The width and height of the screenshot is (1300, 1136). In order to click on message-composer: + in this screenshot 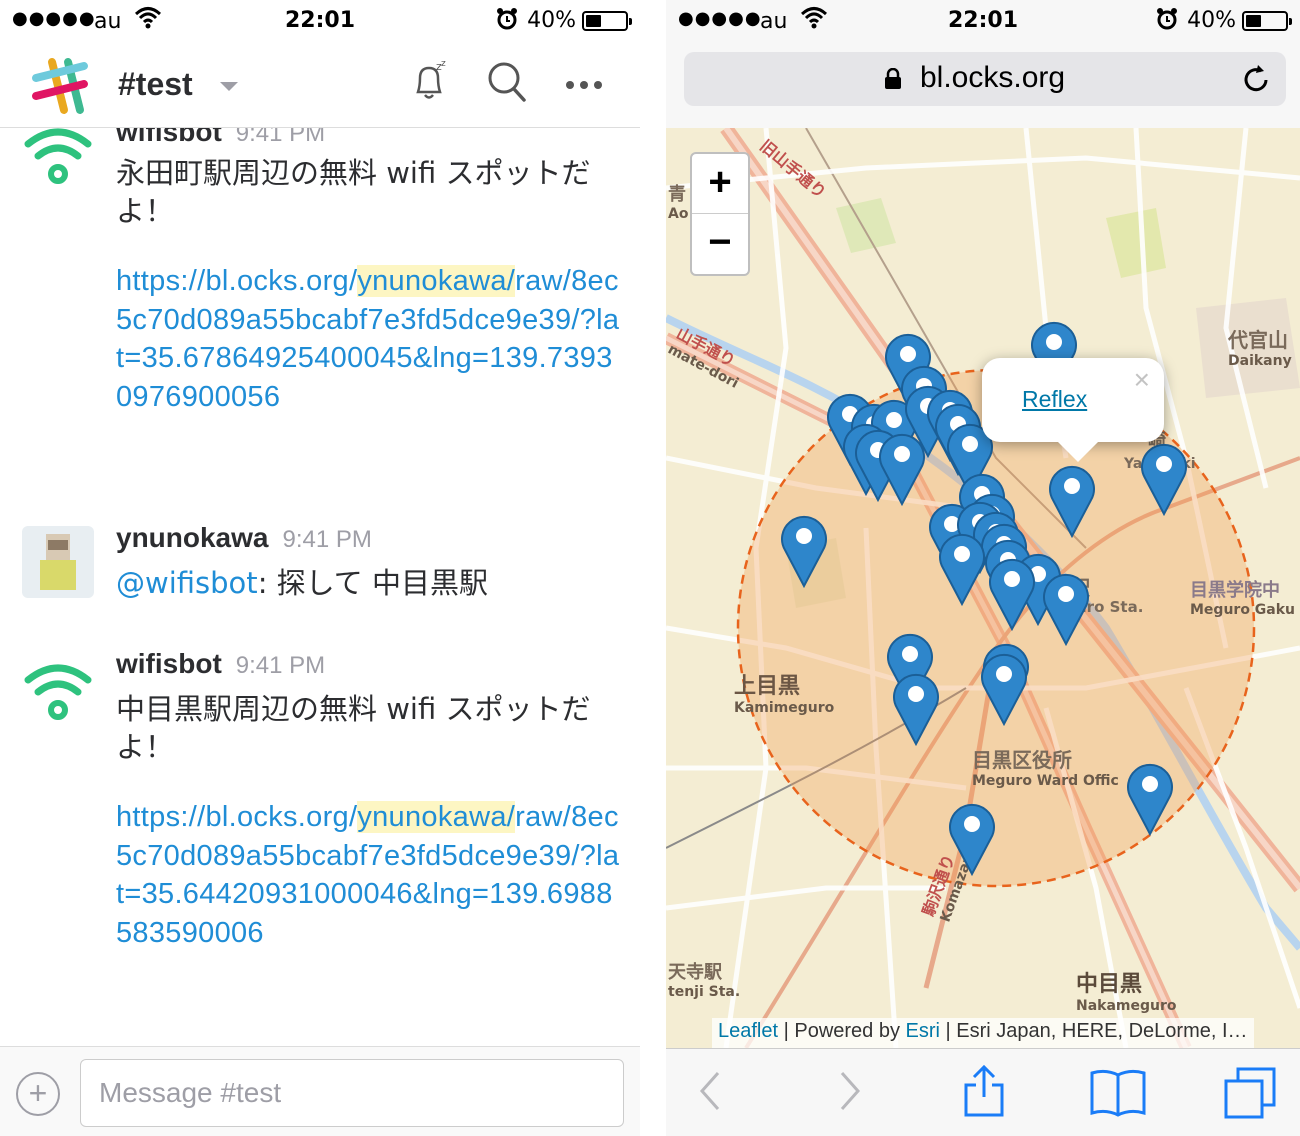, I will do `click(320, 1091)`.